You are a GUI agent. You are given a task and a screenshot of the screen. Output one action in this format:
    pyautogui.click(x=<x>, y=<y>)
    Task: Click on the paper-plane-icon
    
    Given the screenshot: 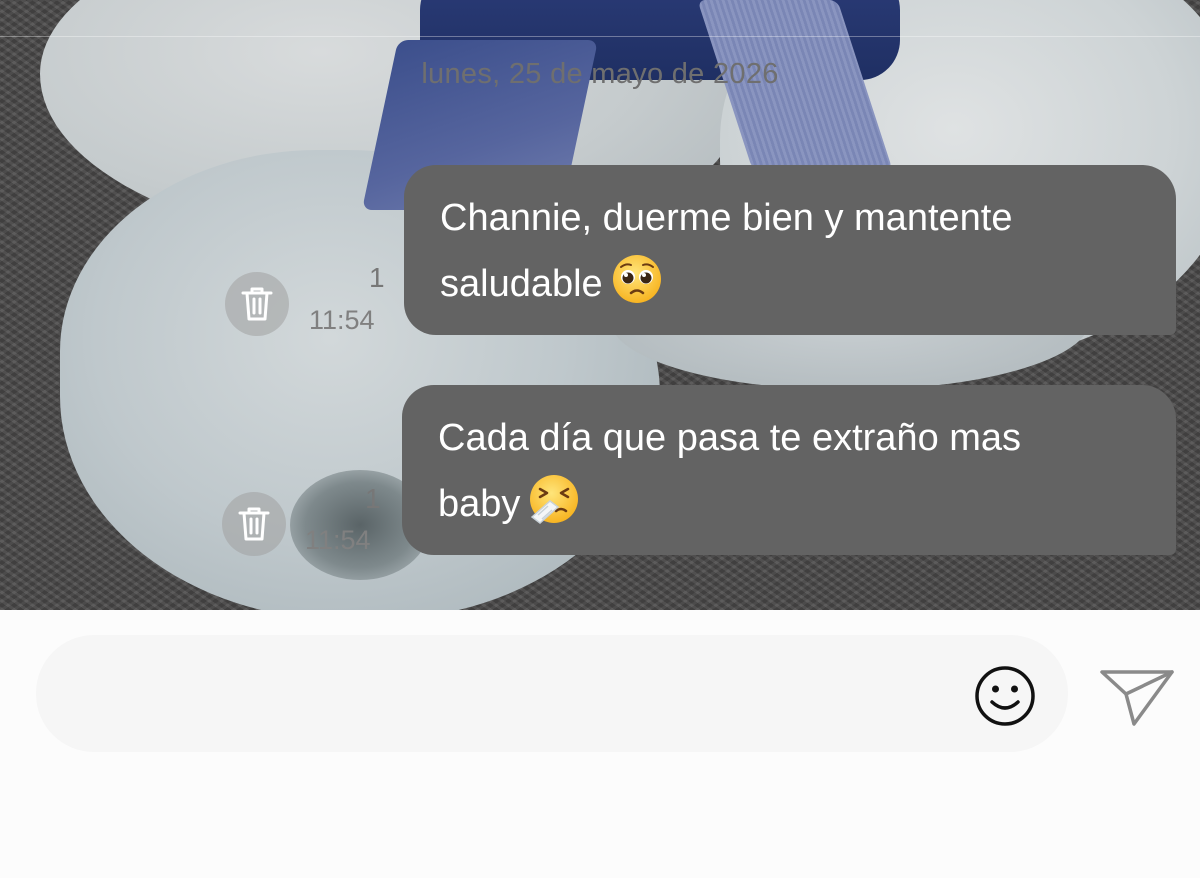 What is the action you would take?
    pyautogui.click(x=1137, y=698)
    